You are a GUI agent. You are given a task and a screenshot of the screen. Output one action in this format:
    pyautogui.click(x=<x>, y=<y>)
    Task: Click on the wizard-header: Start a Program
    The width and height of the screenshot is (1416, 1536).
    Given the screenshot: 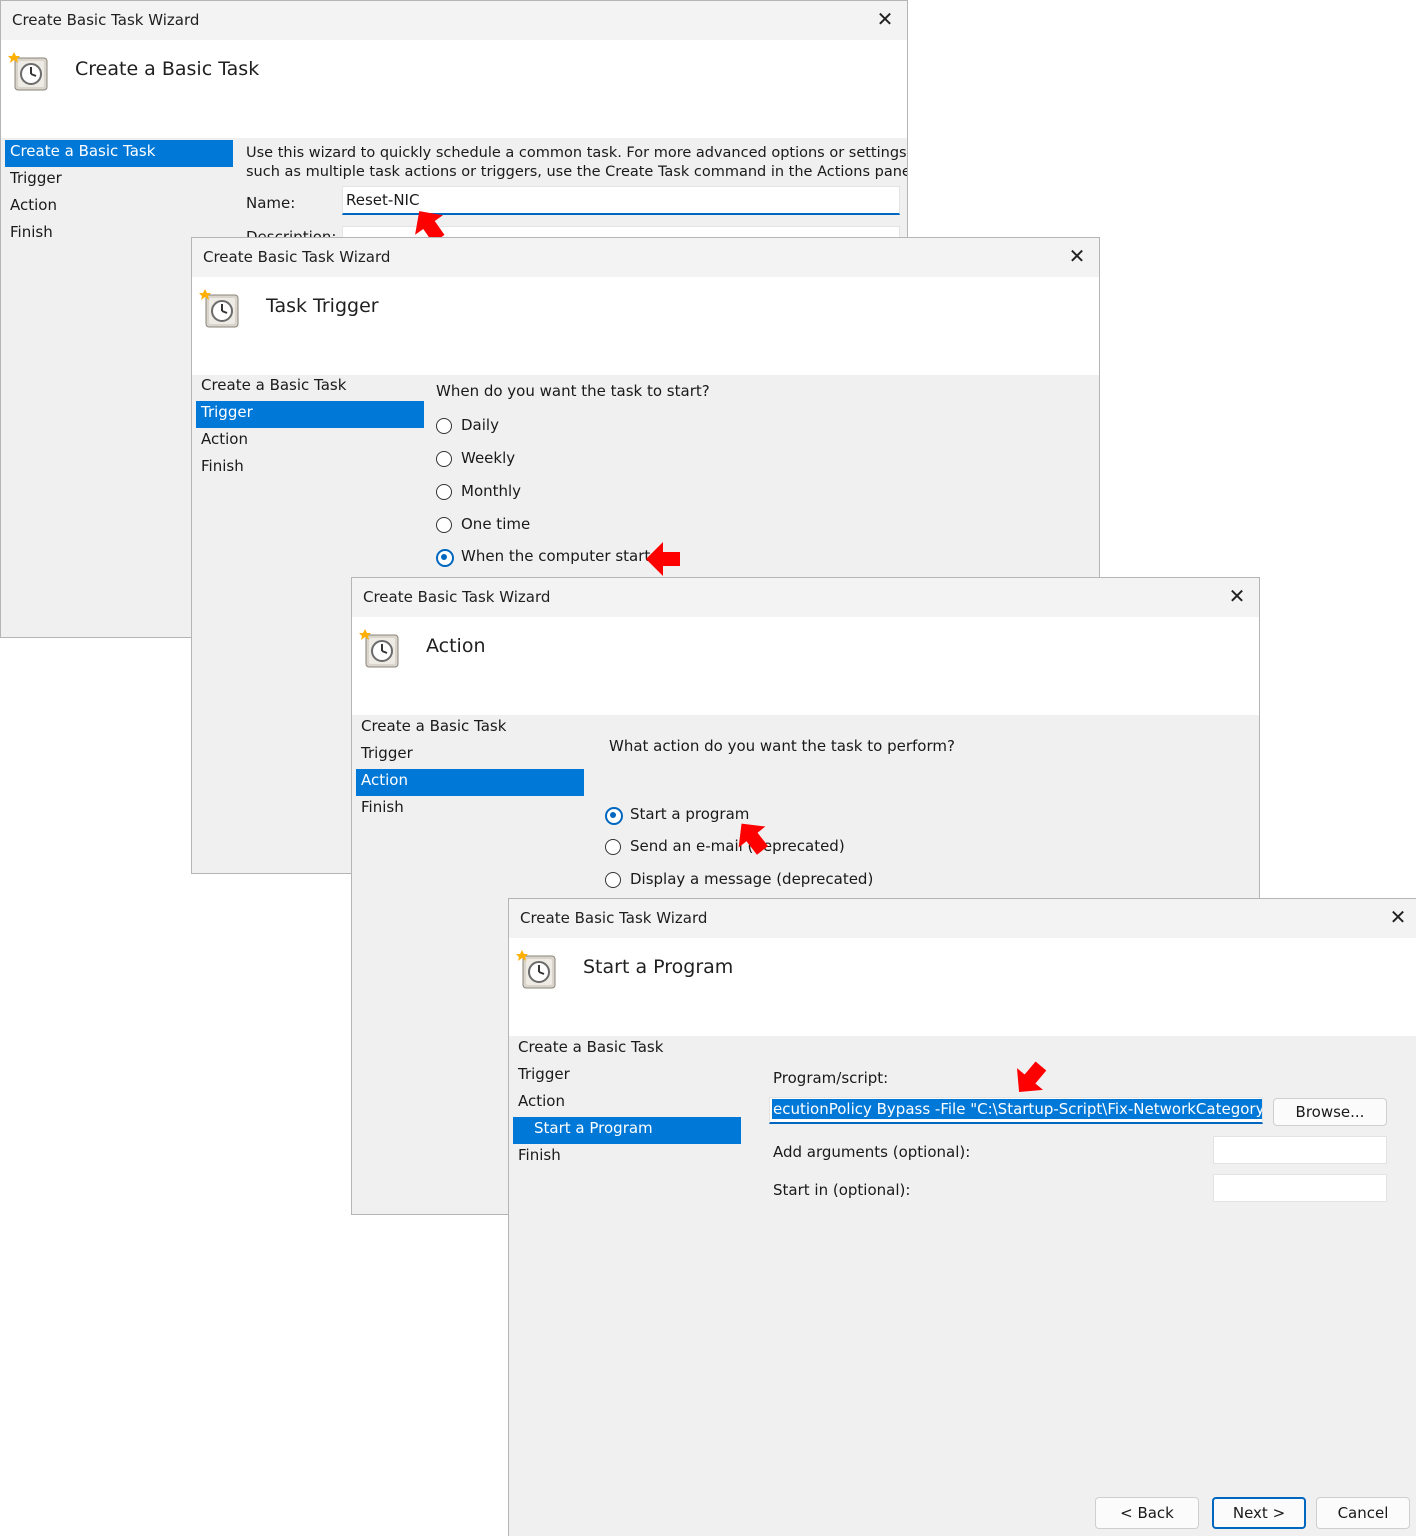 What is the action you would take?
    pyautogui.click(x=962, y=987)
    